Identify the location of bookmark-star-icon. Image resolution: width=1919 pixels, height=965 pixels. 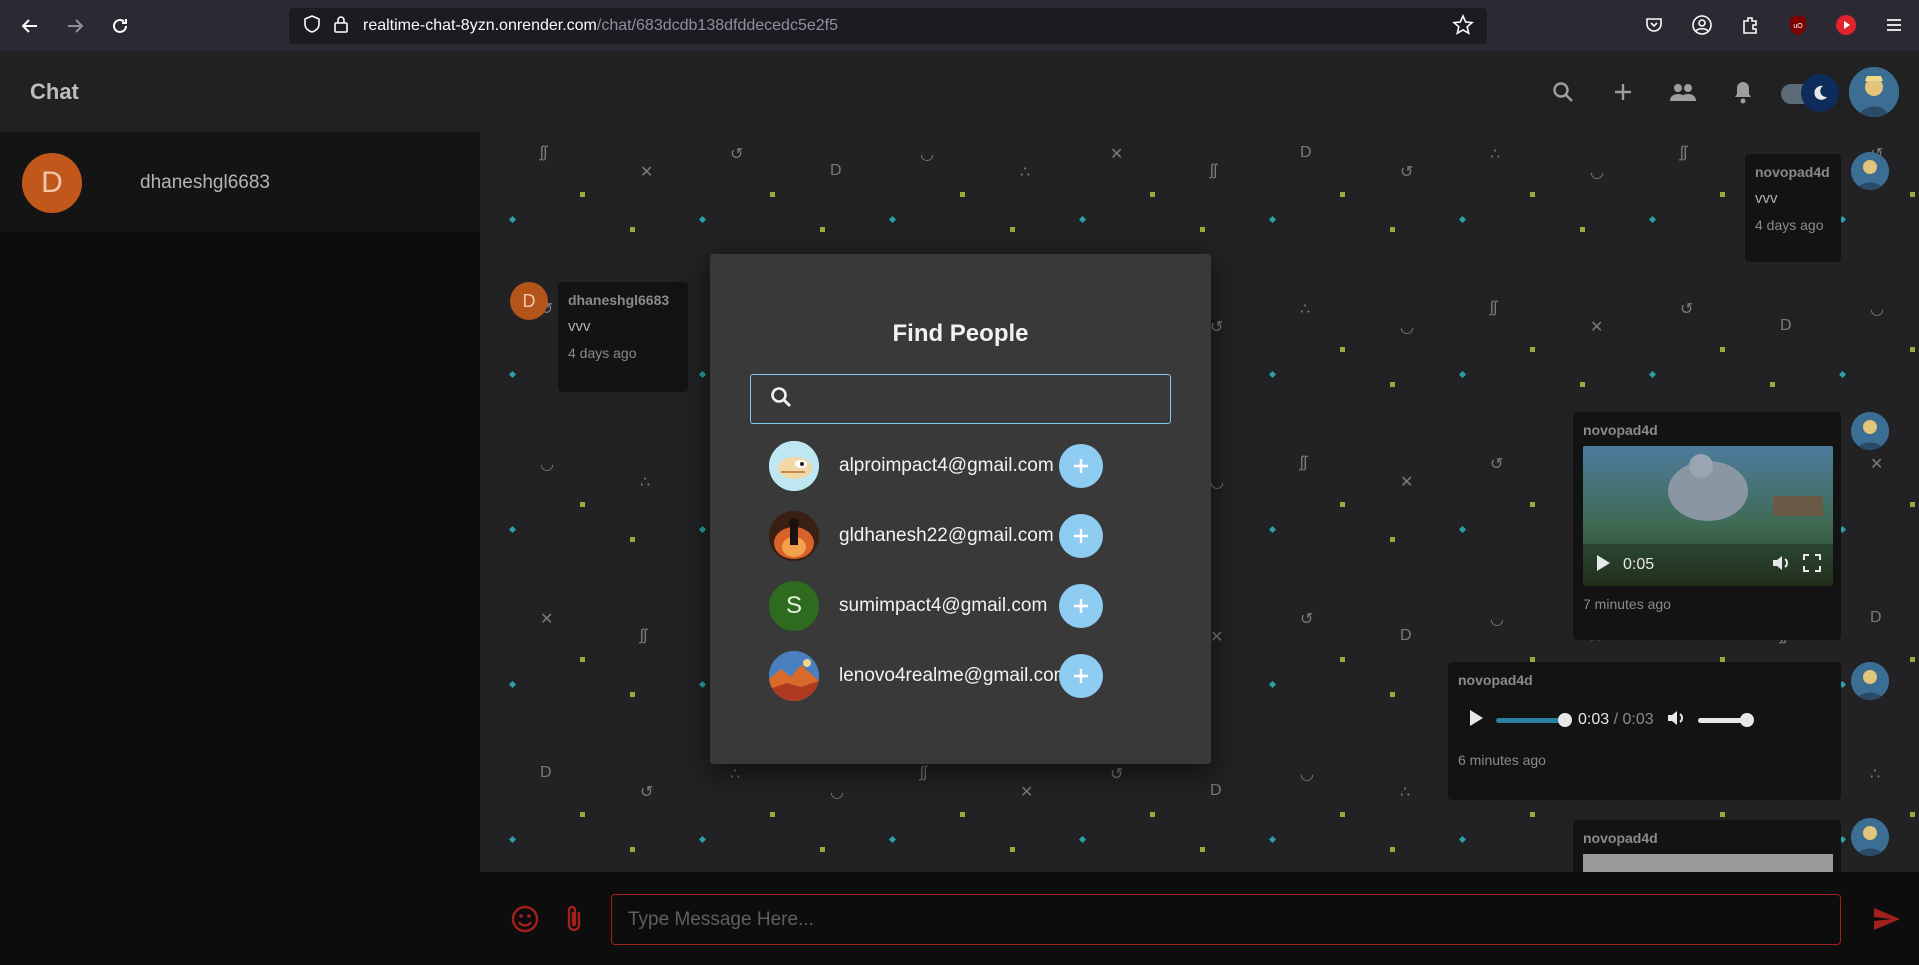
(1463, 27).